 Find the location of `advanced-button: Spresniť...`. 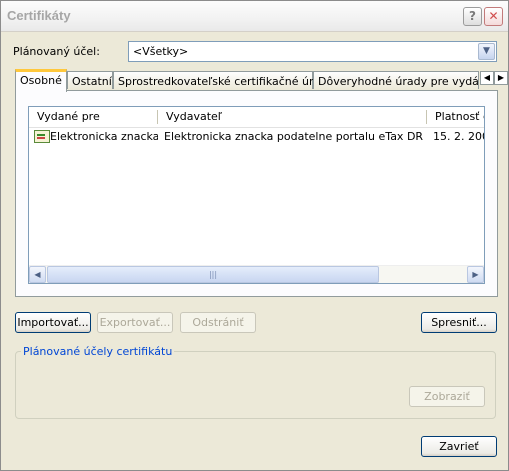

advanced-button: Spresniť... is located at coordinates (459, 322).